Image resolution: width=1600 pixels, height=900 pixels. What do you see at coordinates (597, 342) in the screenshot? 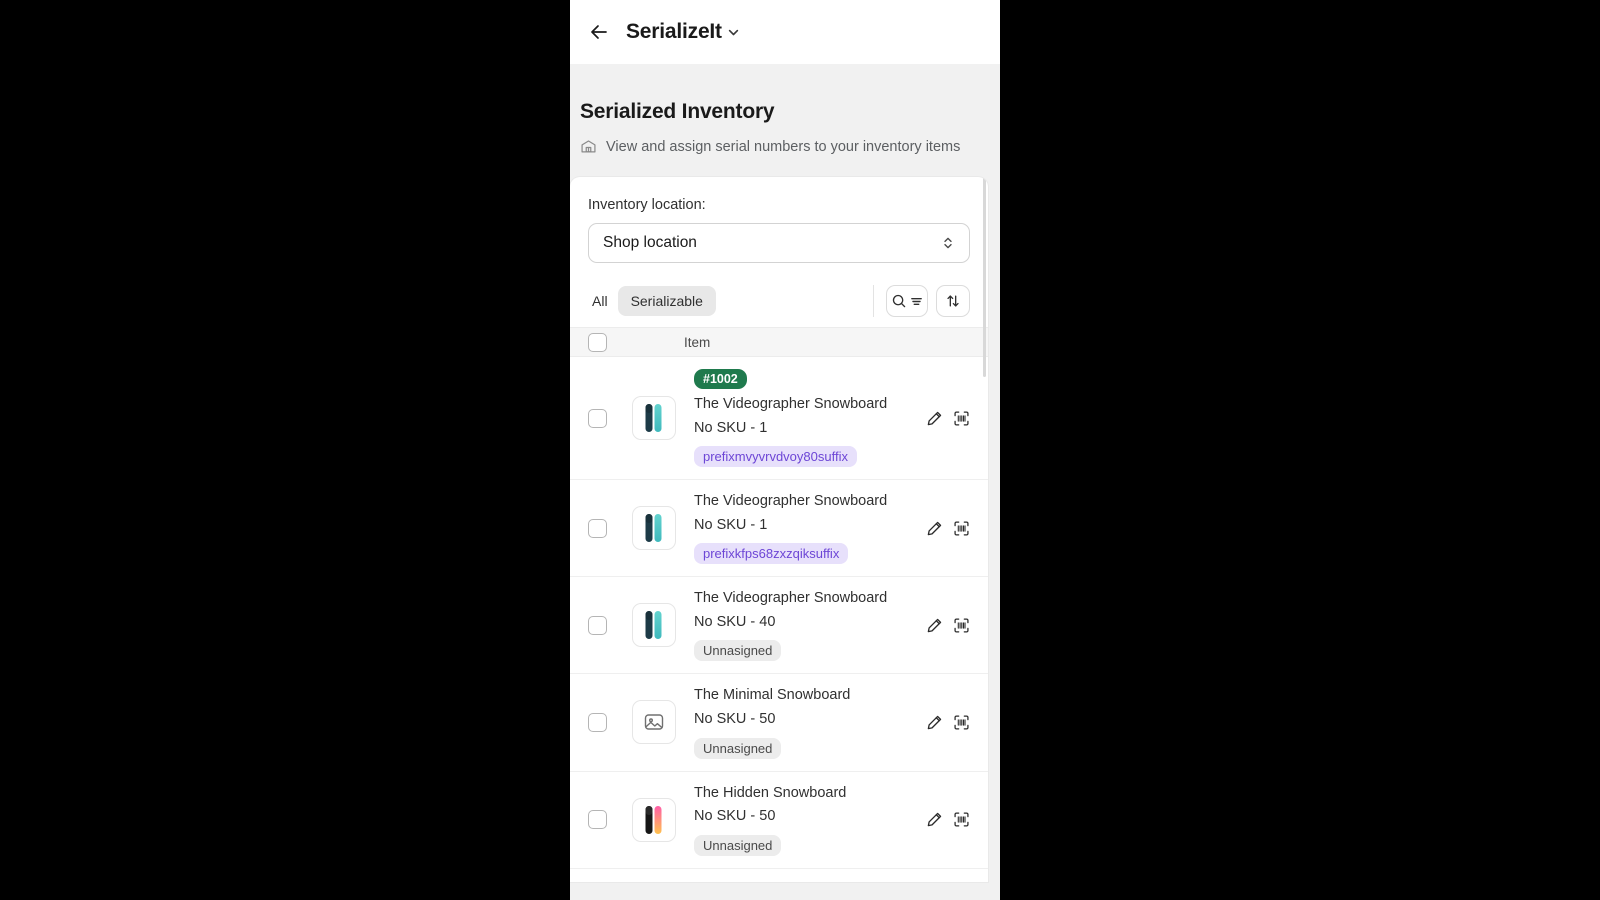
I see `select-all-checkbox` at bounding box center [597, 342].